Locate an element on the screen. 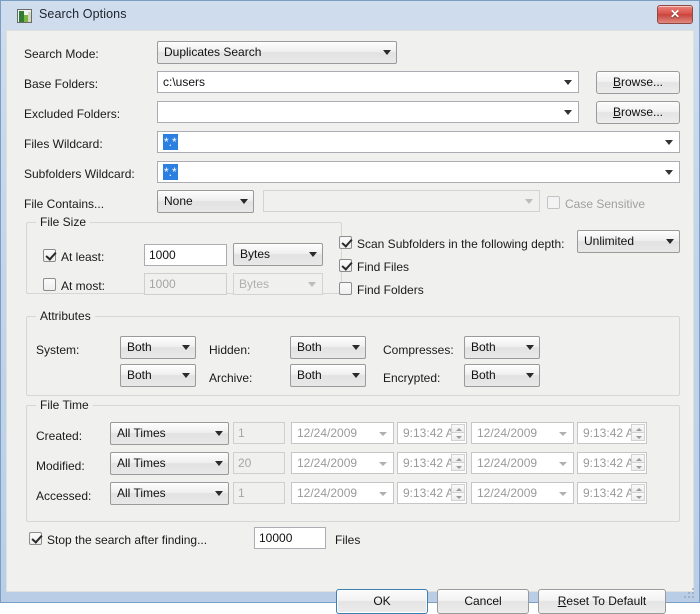 Image resolution: width=700 pixels, height=614 pixels. file-contains-mode-value: None is located at coordinates (178, 201).